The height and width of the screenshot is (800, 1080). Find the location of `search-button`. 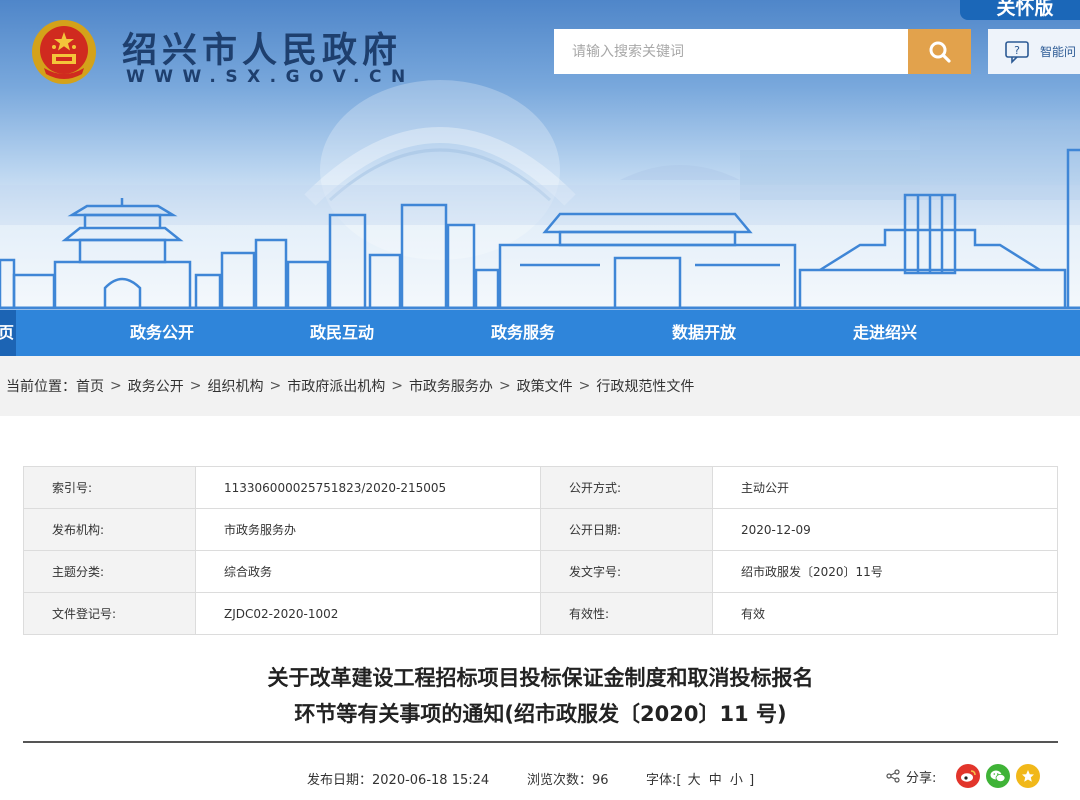

search-button is located at coordinates (939, 51).